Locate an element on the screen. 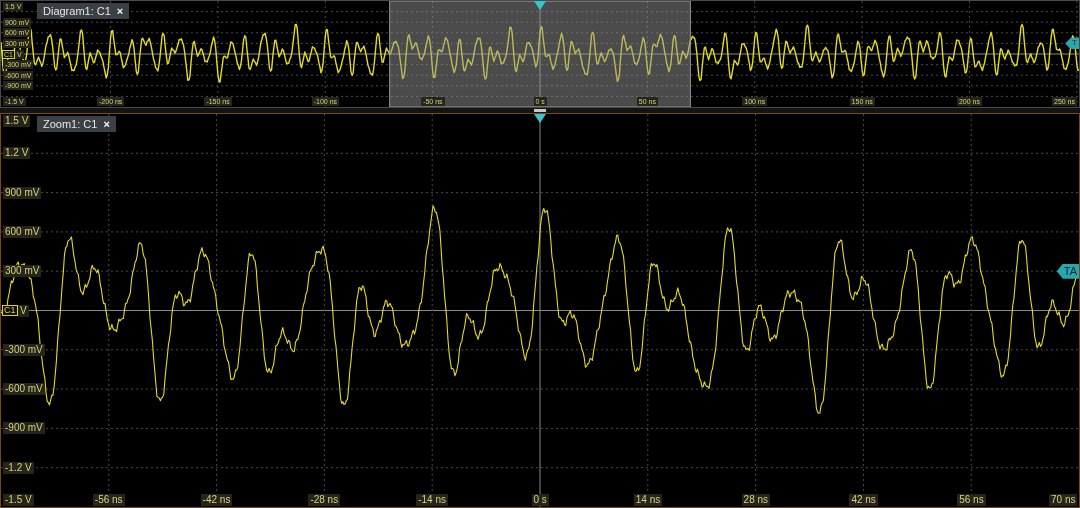  axis-label: 900 mV is located at coordinates (22, 192).